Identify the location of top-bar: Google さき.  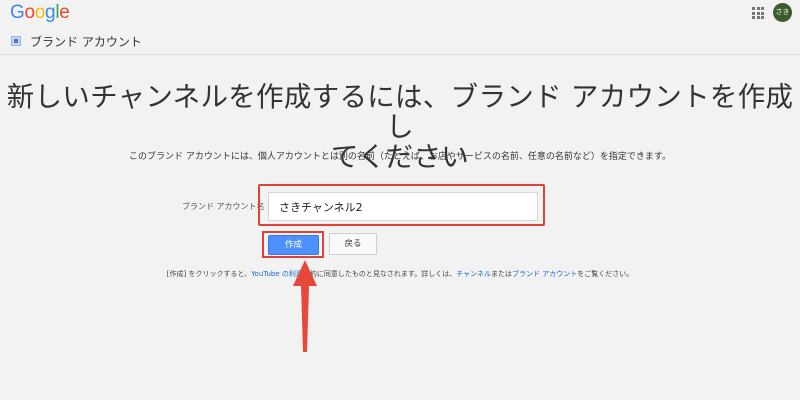
(400, 13).